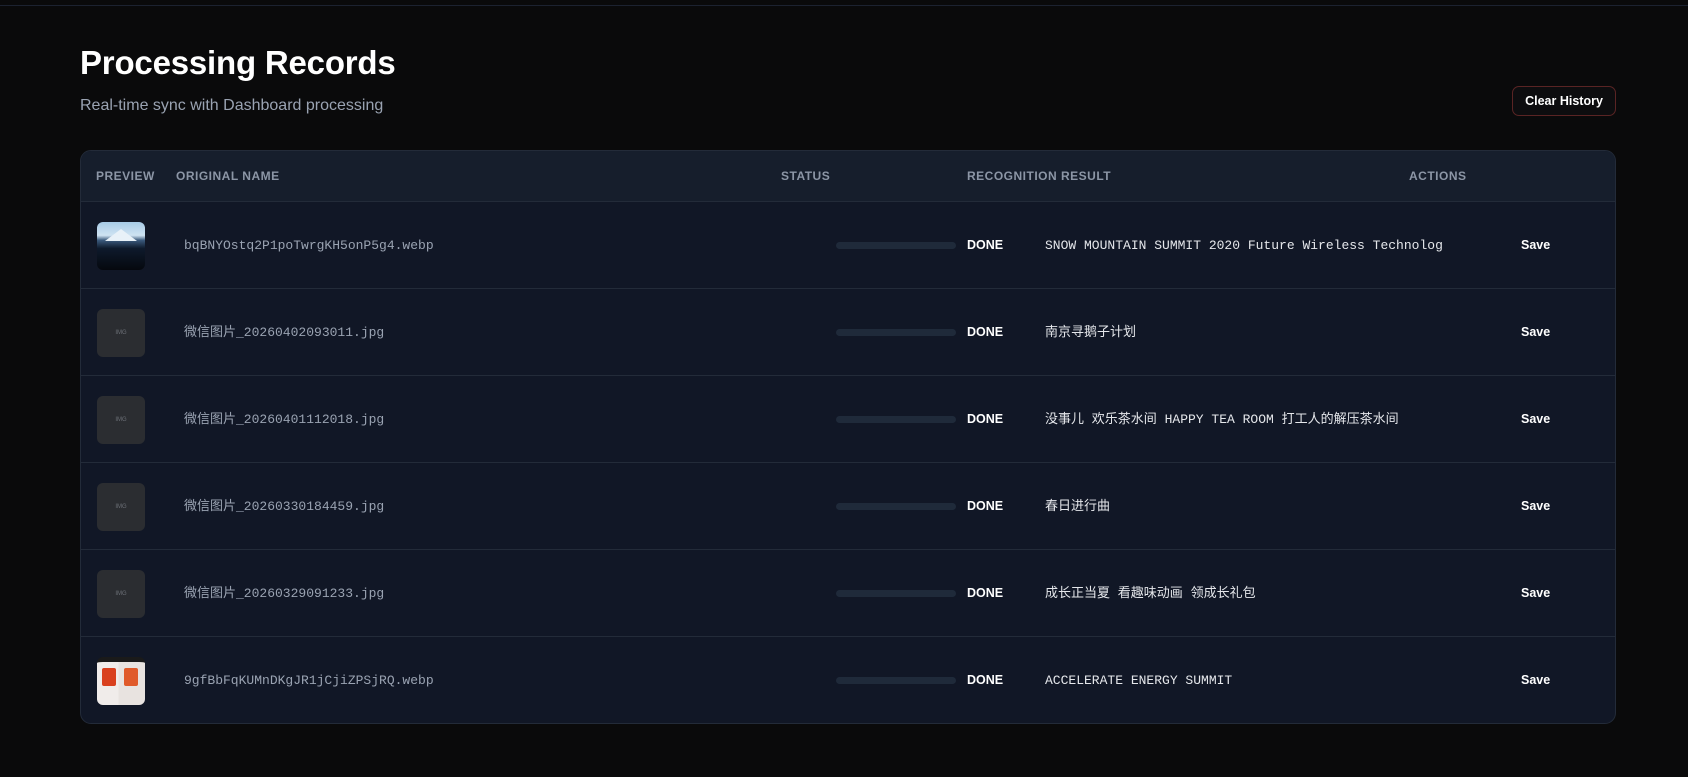 The height and width of the screenshot is (777, 1688). I want to click on column-header-actions: ACTIONS, so click(1438, 176).